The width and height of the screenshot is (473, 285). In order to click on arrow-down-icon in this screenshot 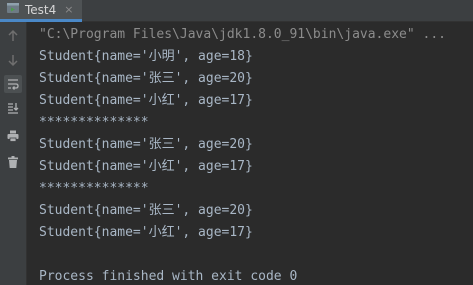, I will do `click(13, 61)`.